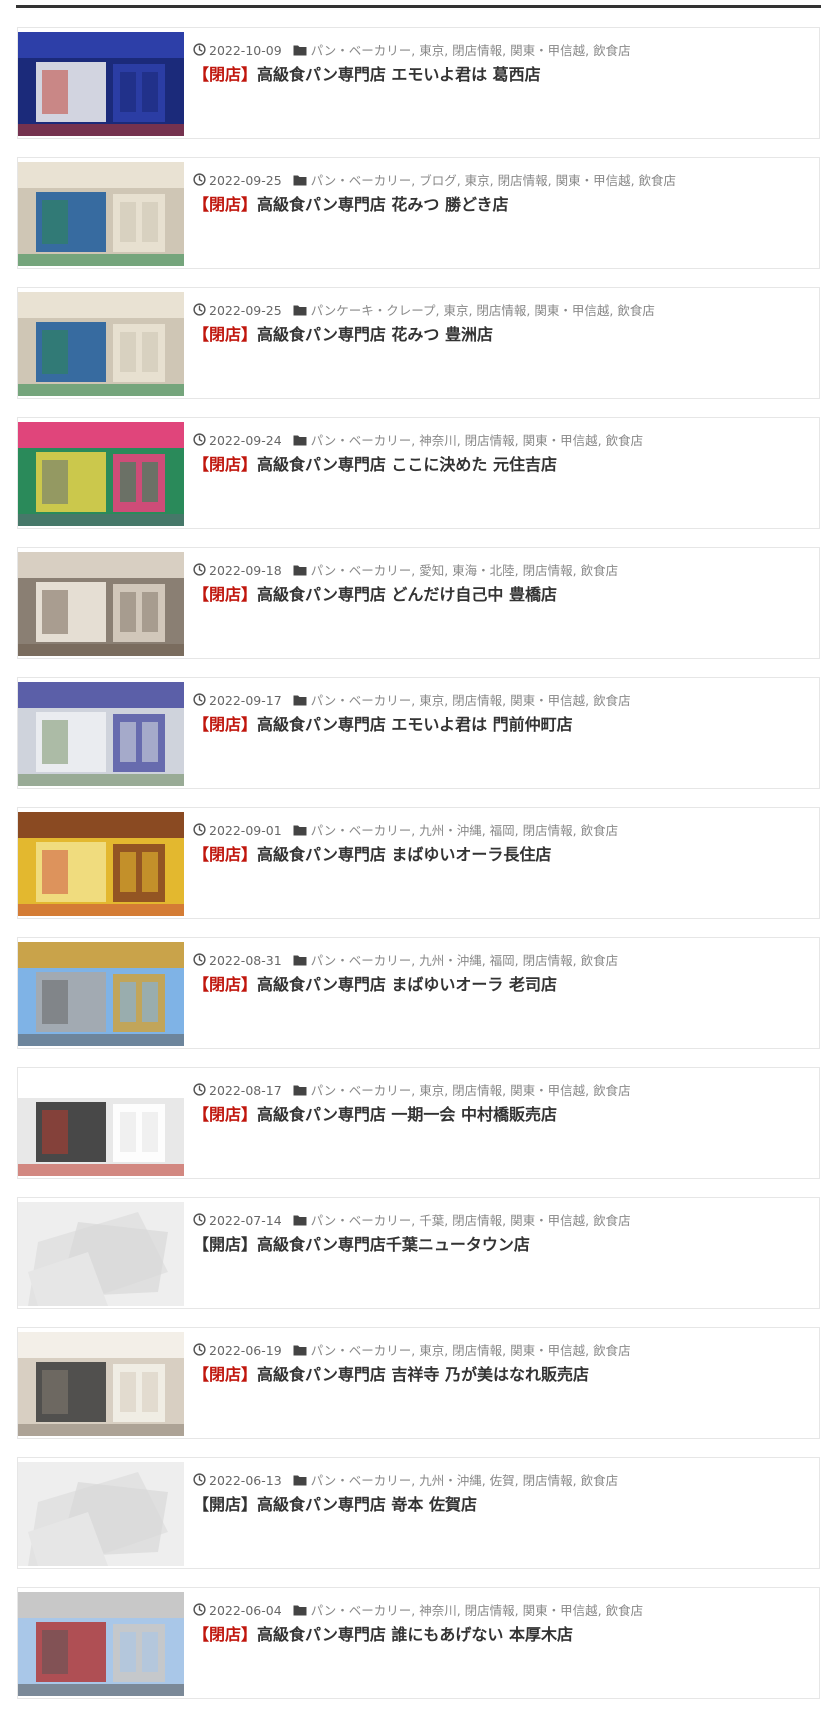 The width and height of the screenshot is (837, 1717). I want to click on status-tag: 【開店】, so click(225, 1504).